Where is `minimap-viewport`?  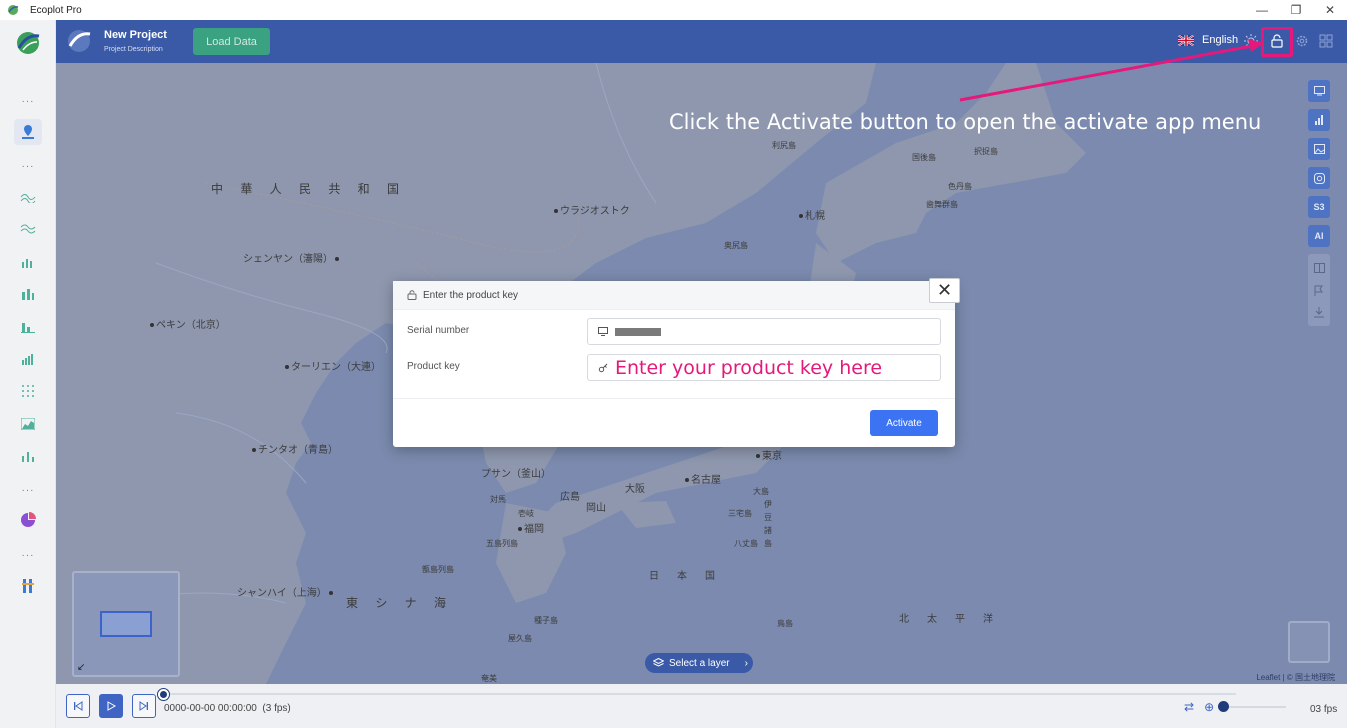
minimap-viewport is located at coordinates (126, 624).